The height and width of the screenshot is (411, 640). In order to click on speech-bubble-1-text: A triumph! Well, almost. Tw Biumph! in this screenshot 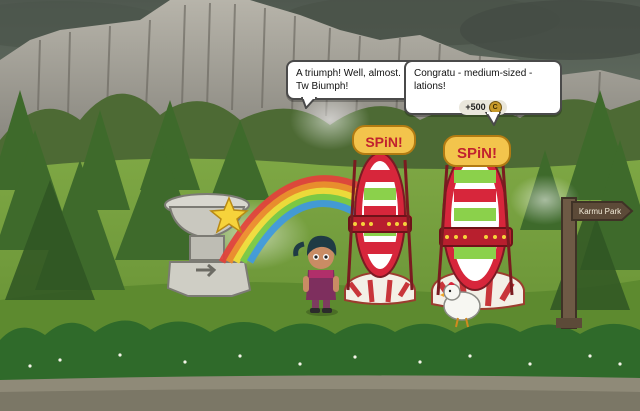, I will do `click(348, 80)`.